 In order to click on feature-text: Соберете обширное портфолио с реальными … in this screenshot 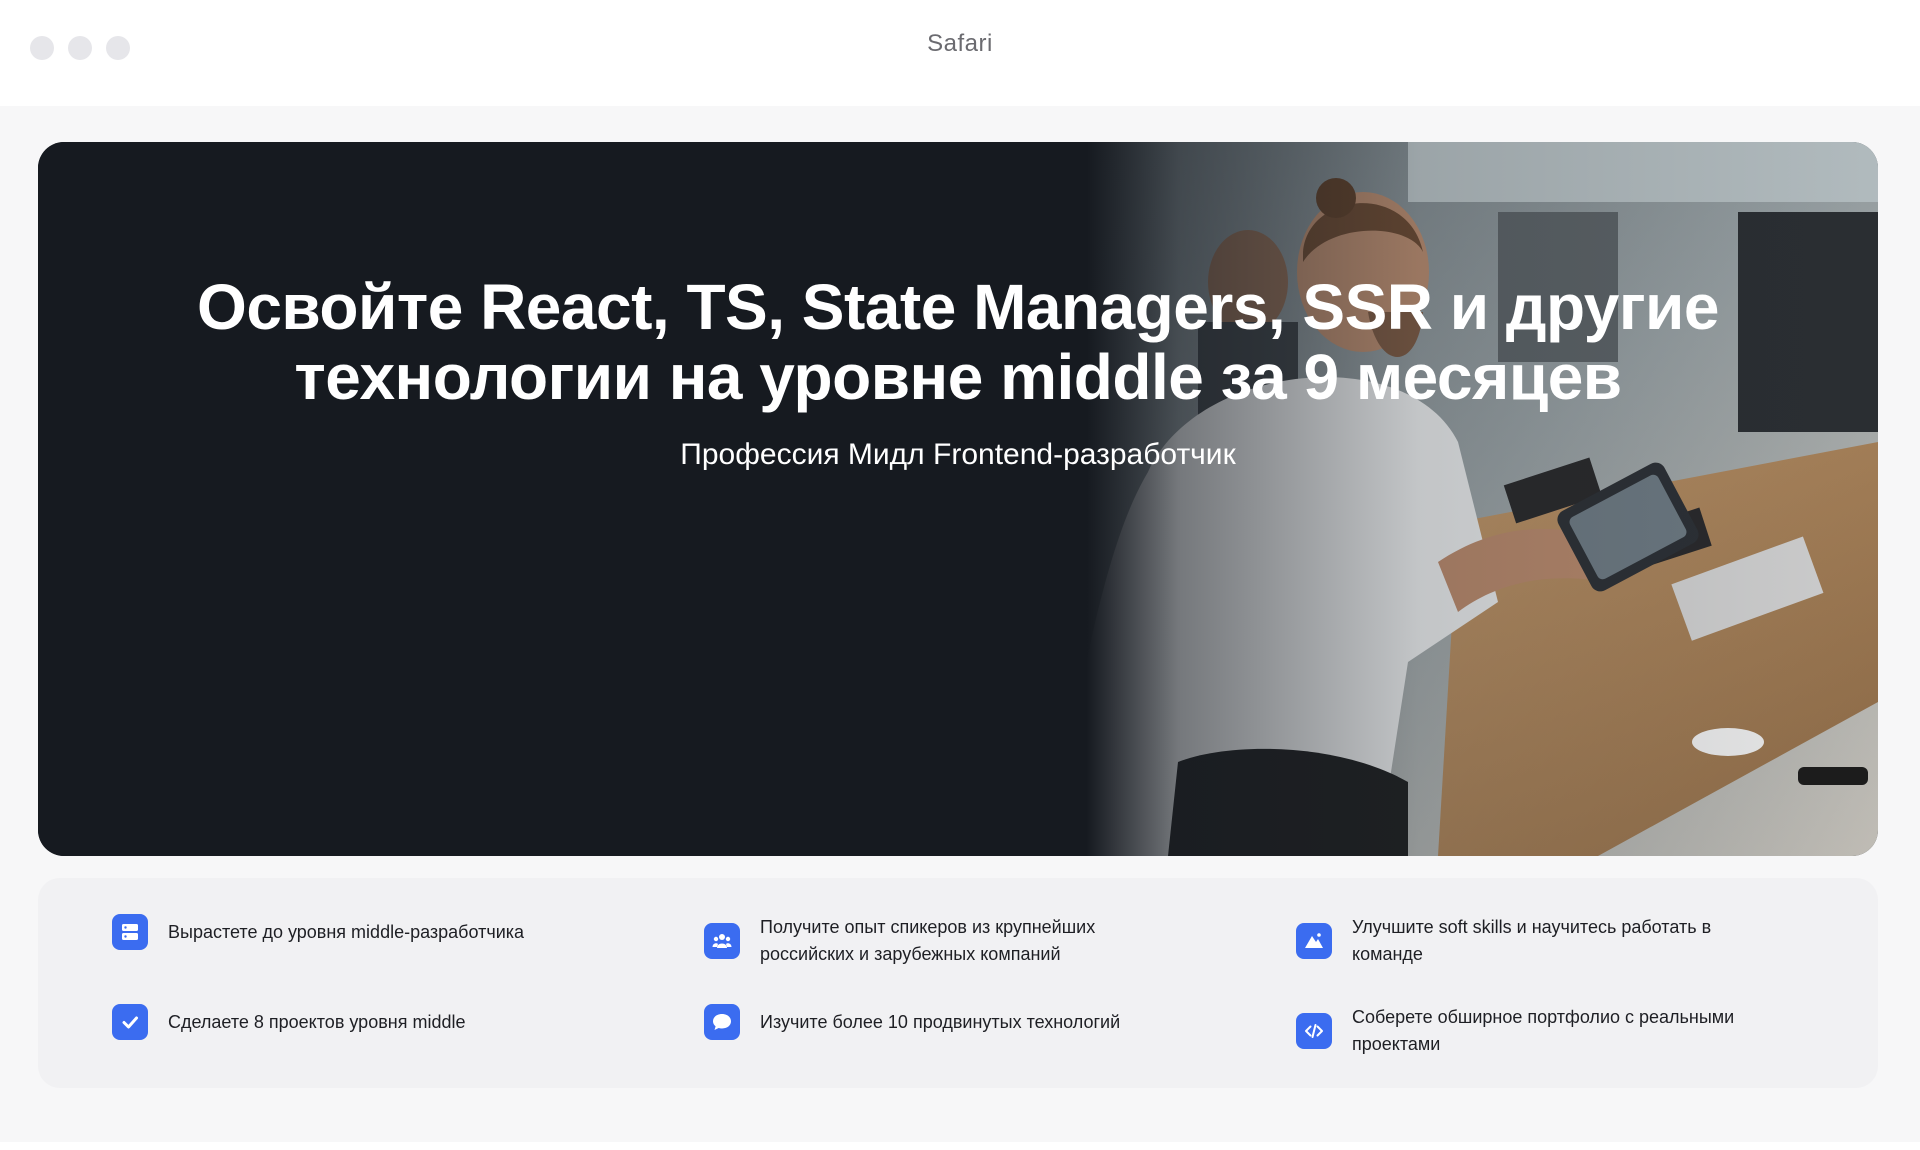, I will do `click(1543, 1030)`.